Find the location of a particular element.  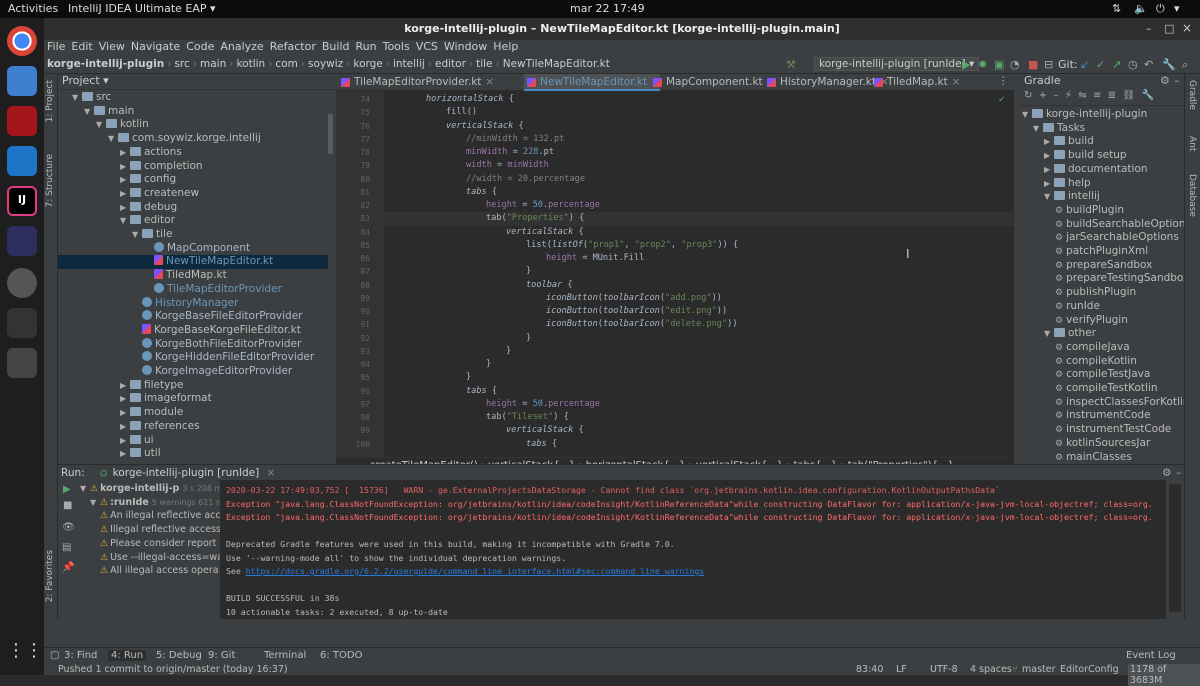

project-tree-row: KorgeImageEditorProvider is located at coordinates (193, 372).